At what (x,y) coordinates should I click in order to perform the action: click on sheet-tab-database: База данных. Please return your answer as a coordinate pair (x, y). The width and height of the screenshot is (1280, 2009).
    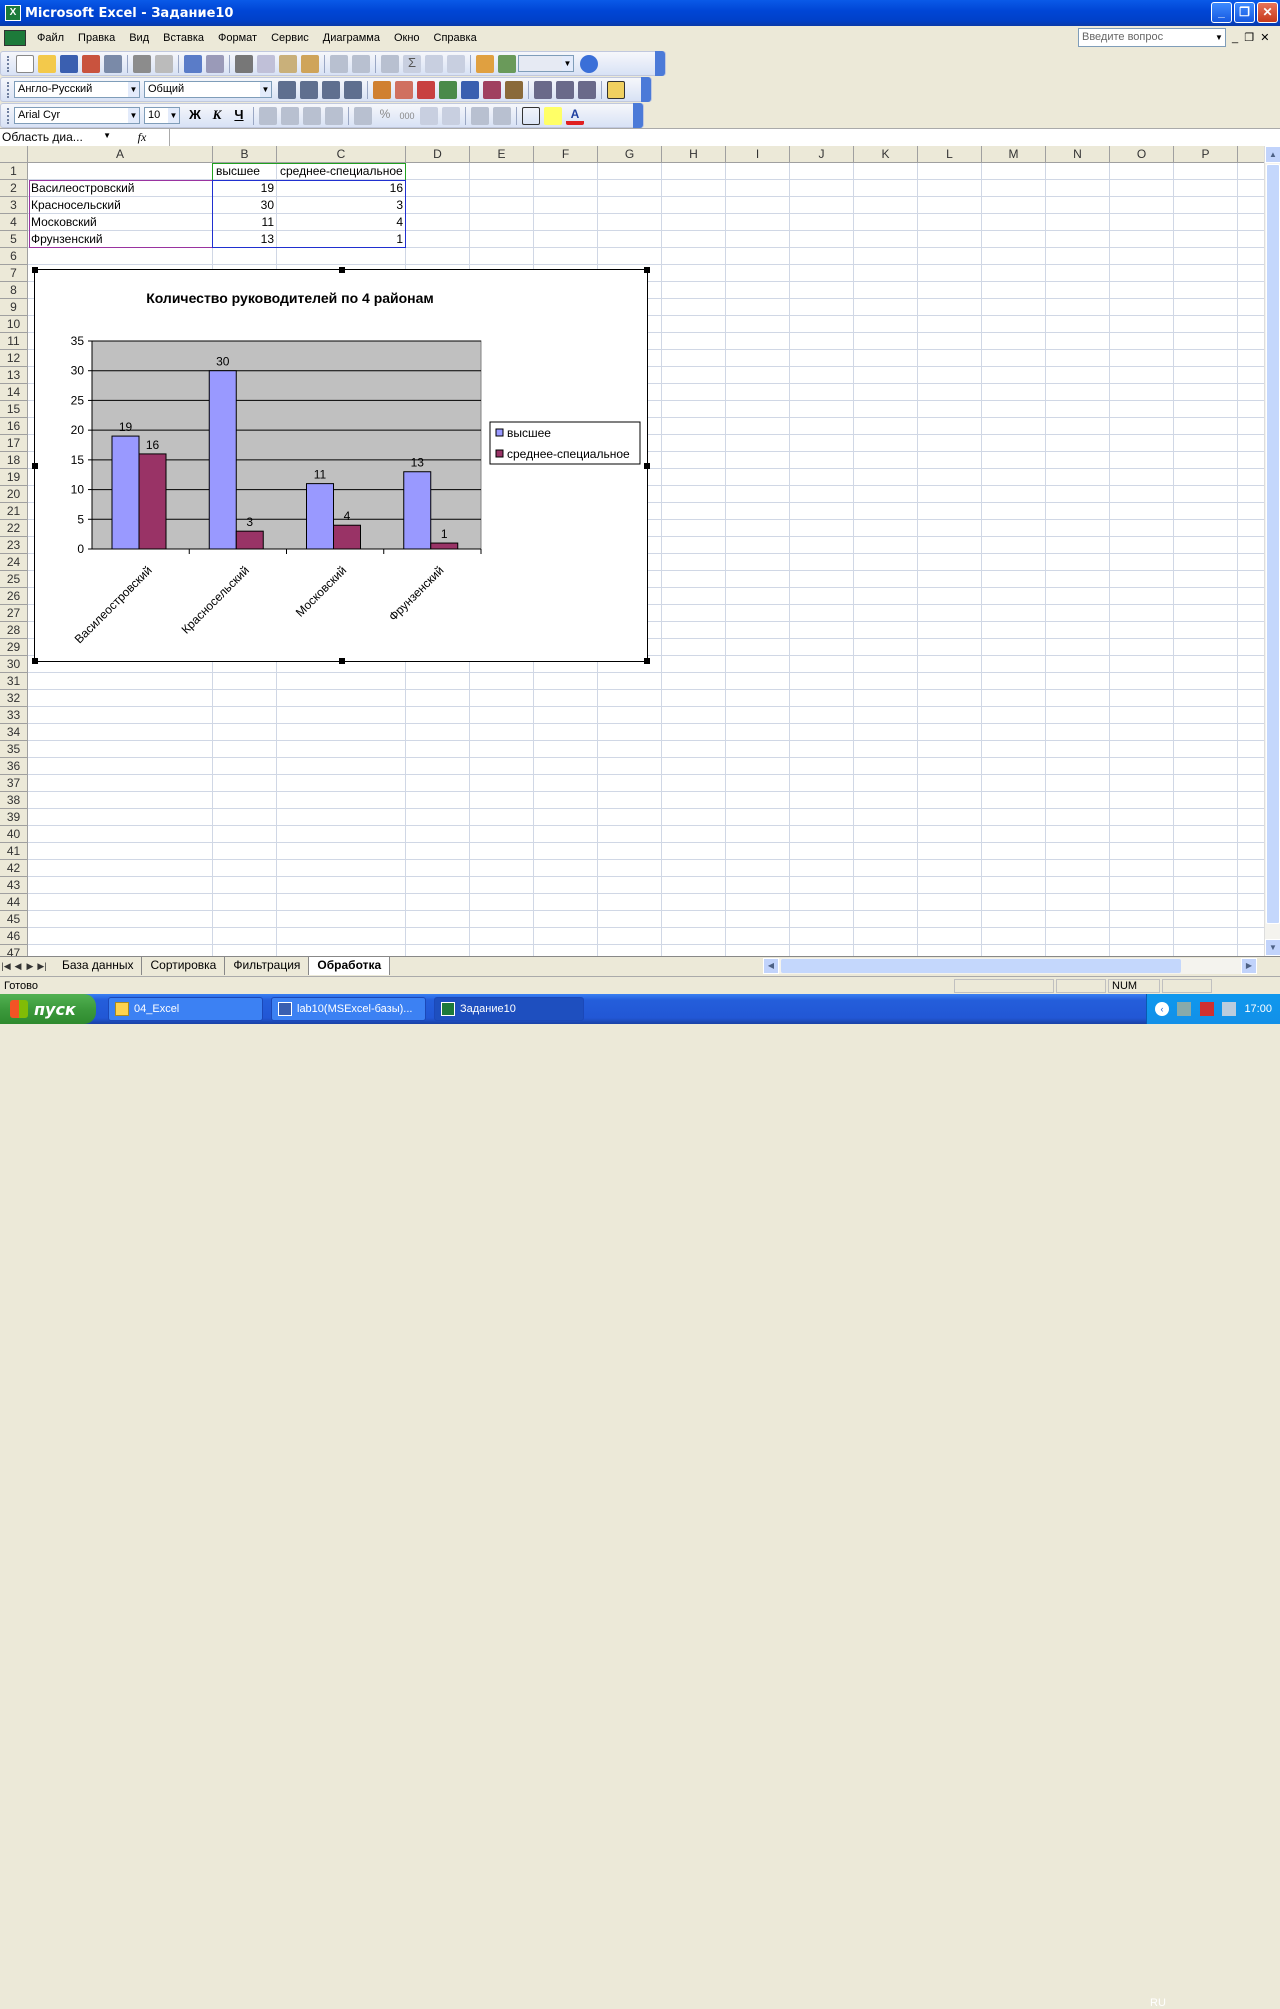
    Looking at the image, I should click on (98, 966).